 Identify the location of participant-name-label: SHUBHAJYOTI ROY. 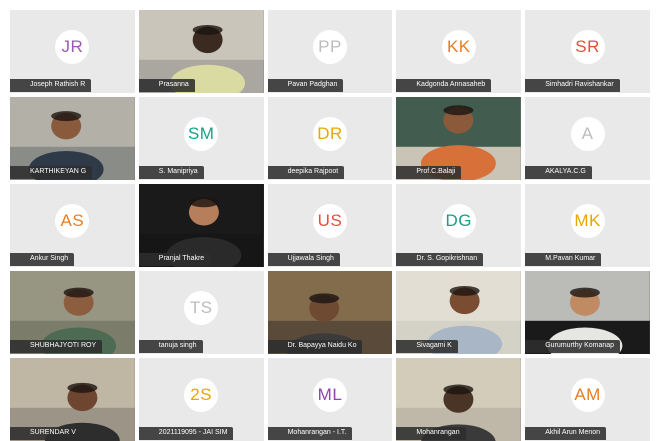
(56, 346).